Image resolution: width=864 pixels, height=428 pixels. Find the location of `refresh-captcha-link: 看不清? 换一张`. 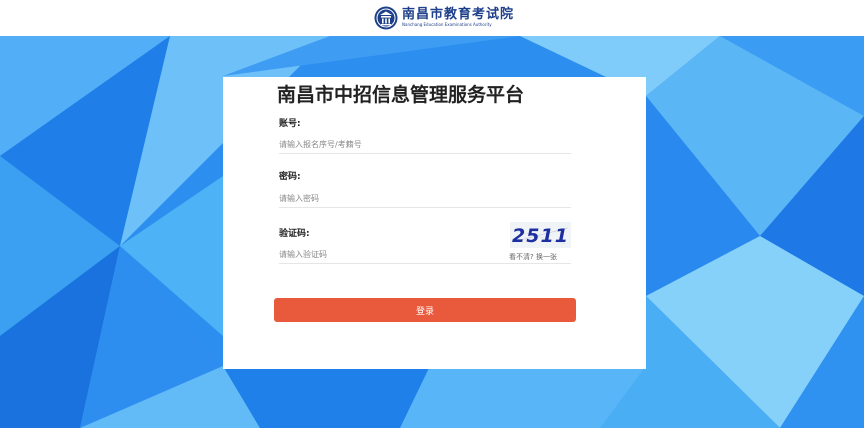

refresh-captcha-link: 看不清? 换一张 is located at coordinates (533, 257).